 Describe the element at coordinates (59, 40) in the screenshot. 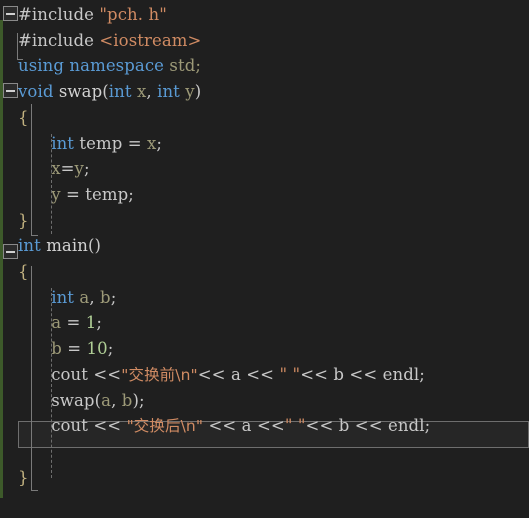

I see `code-token-pre: #include` at that location.